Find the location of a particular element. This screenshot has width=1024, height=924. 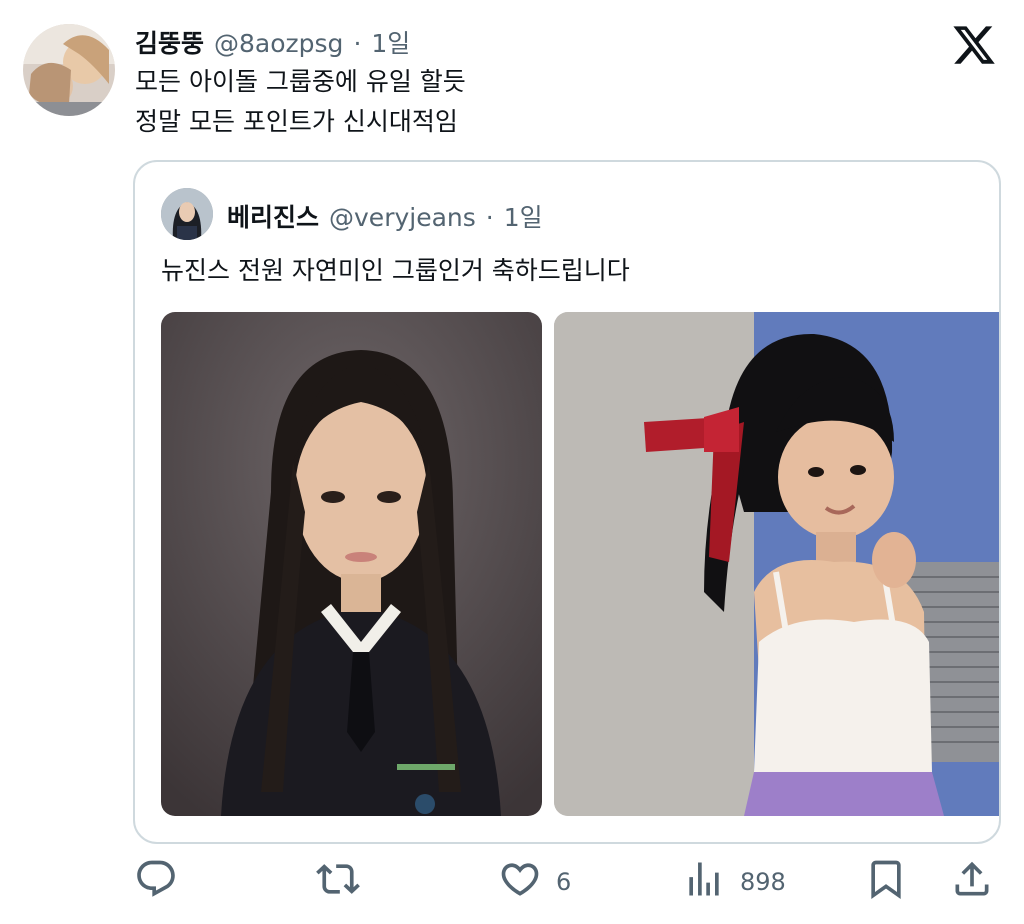

bookmark-icon is located at coordinates (886, 882).